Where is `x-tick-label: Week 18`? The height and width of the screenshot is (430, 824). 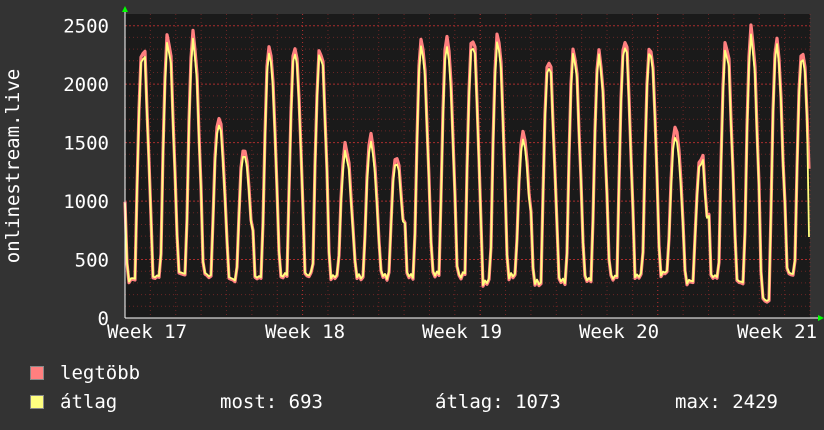 x-tick-label: Week 18 is located at coordinates (305, 332).